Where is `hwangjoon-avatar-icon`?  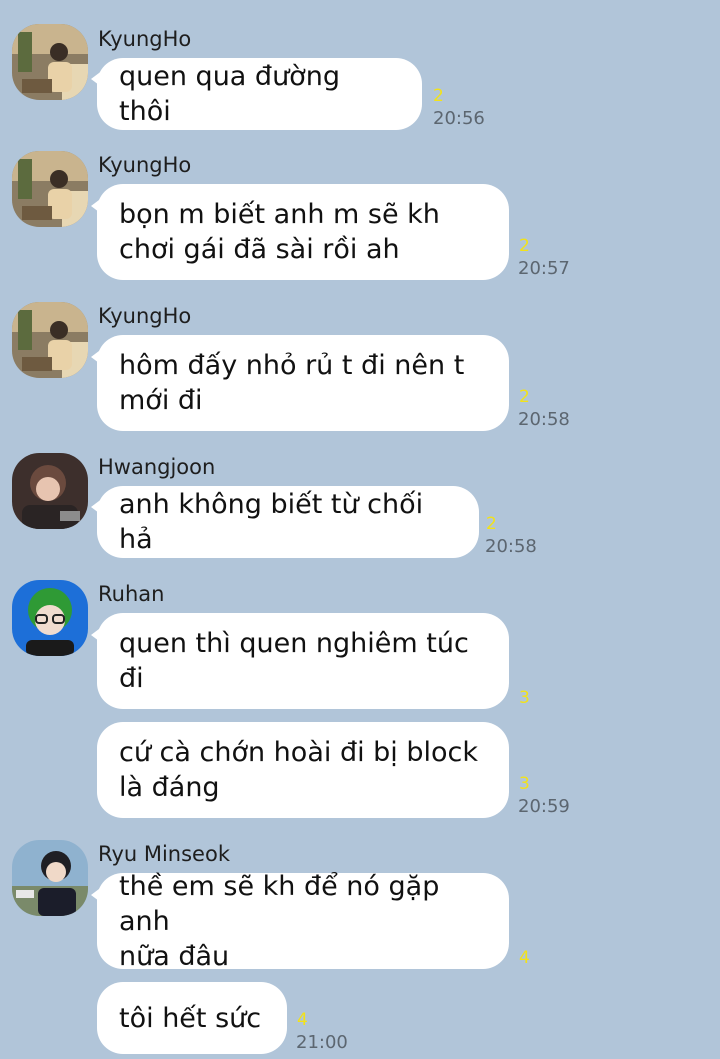 hwangjoon-avatar-icon is located at coordinates (50, 491).